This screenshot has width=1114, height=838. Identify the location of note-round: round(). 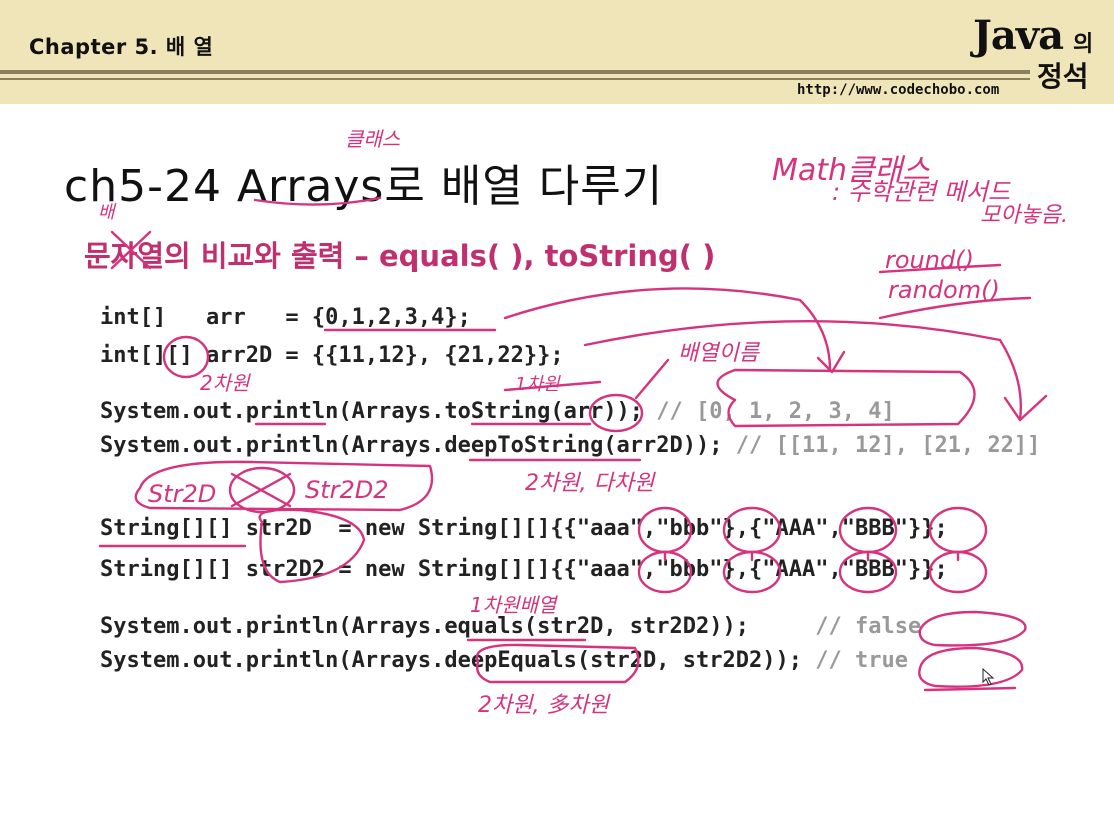
(929, 260).